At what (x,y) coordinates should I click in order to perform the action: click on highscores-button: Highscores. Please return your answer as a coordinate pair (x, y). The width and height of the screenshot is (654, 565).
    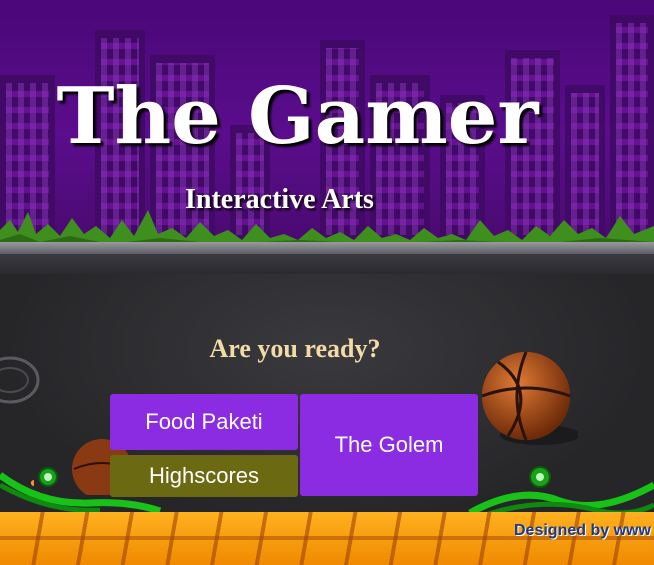
    Looking at the image, I should click on (204, 476).